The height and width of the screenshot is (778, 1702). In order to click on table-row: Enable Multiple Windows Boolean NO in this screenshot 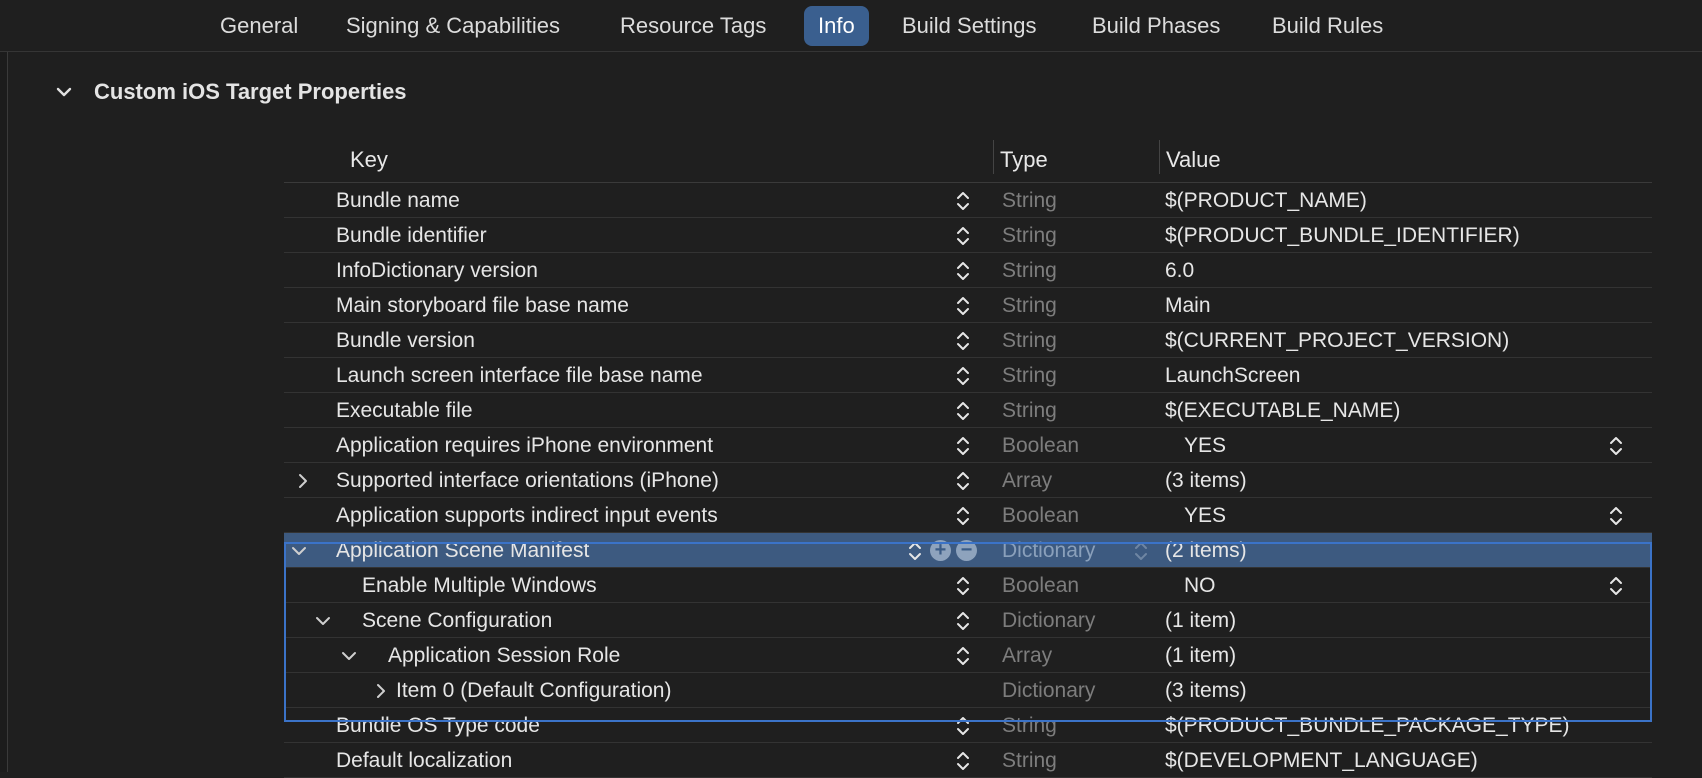, I will do `click(968, 585)`.